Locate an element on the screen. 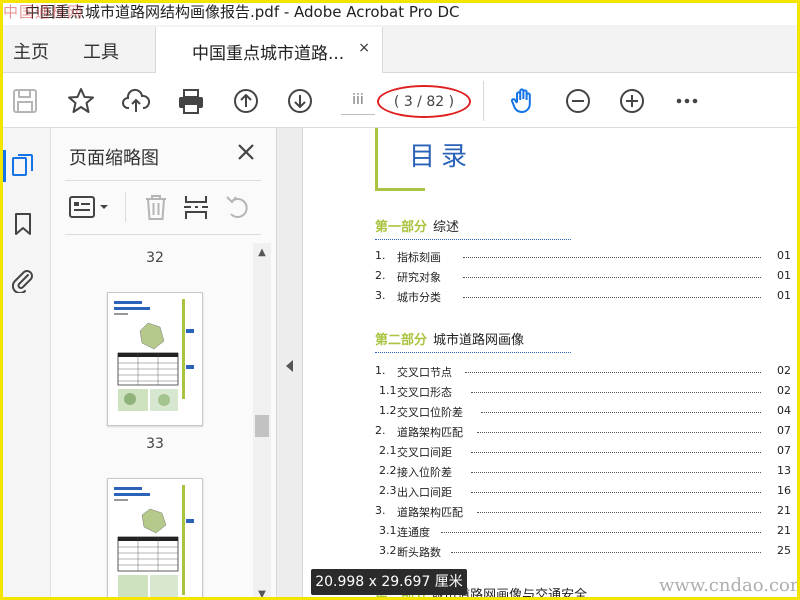  zoom-in-icon is located at coordinates (632, 101).